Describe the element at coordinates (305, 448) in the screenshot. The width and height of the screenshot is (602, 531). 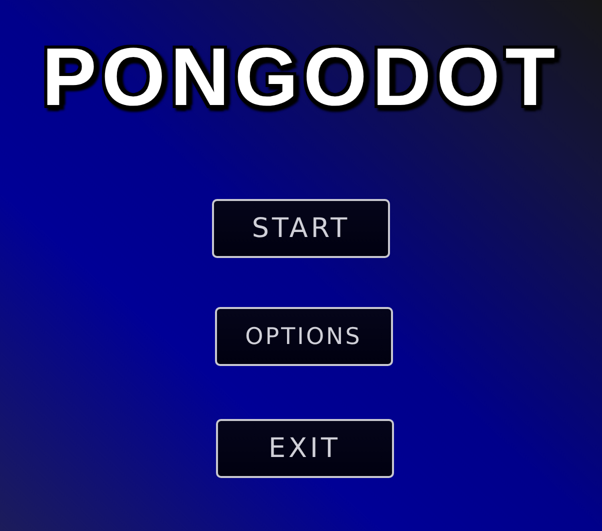
I see `menu-button: EXIT` at that location.